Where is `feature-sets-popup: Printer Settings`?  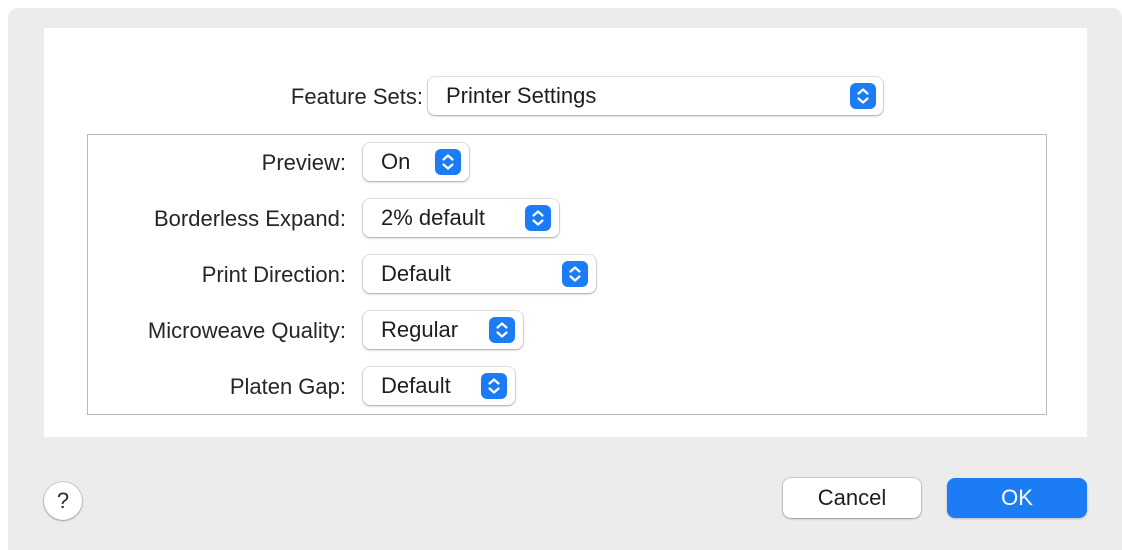
feature-sets-popup: Printer Settings is located at coordinates (655, 96).